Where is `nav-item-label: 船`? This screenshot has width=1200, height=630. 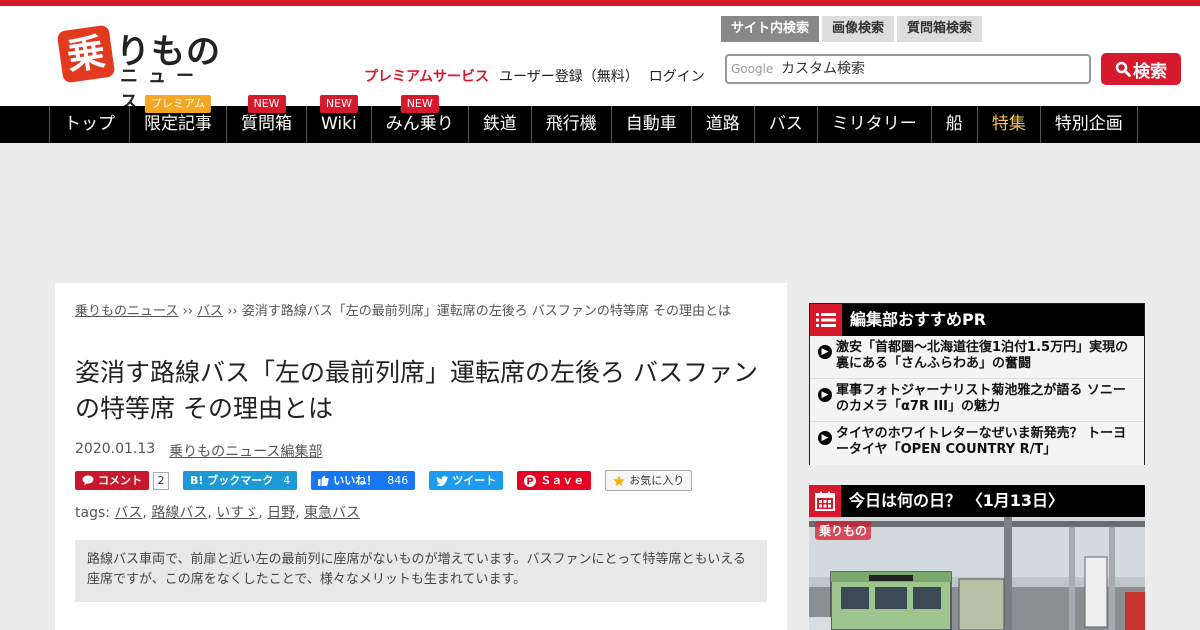 nav-item-label: 船 is located at coordinates (954, 124).